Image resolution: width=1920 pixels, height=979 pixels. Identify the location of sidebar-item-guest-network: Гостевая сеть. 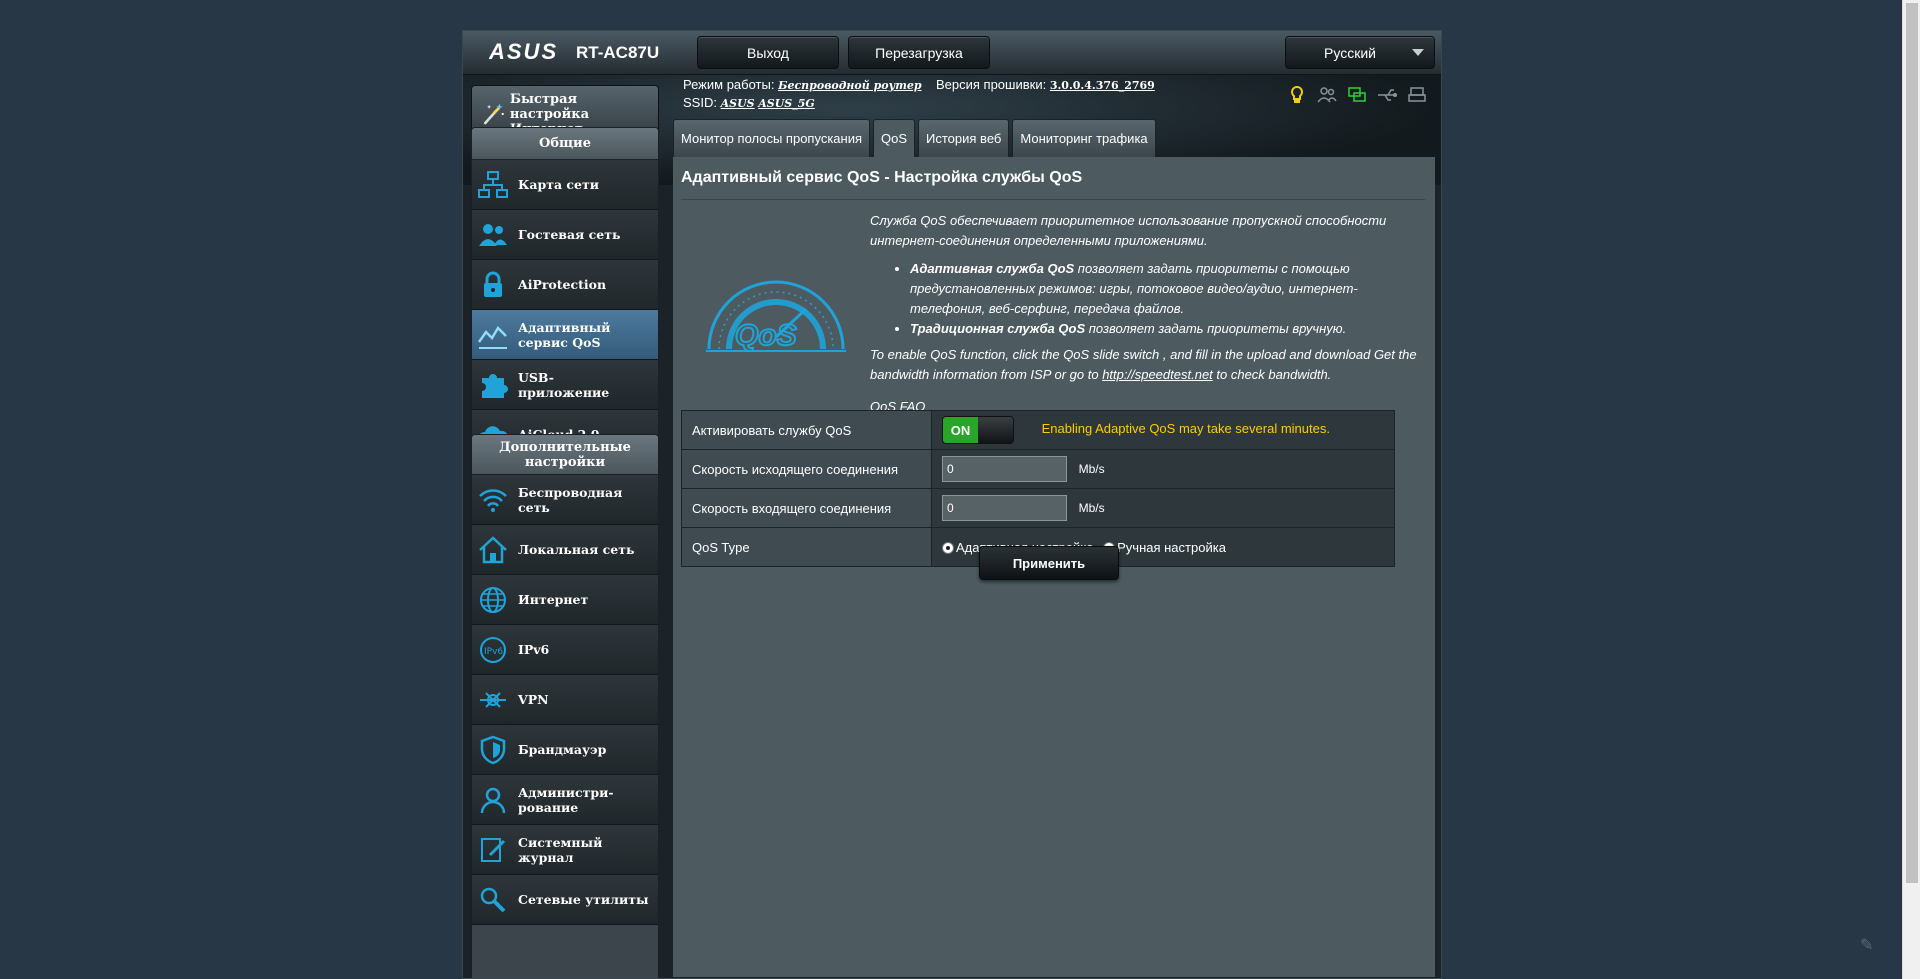
(565, 235).